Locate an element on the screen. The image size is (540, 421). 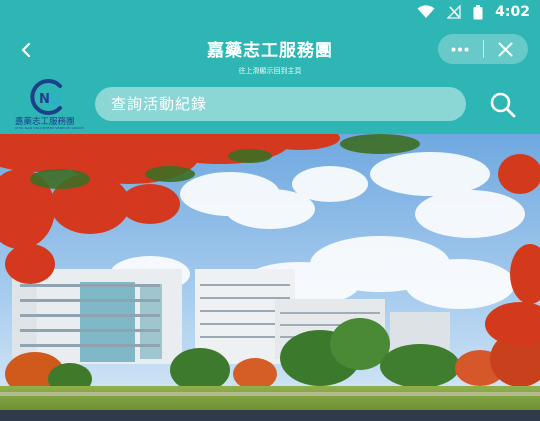
cnu-logo-mark: N is located at coordinates (46, 97).